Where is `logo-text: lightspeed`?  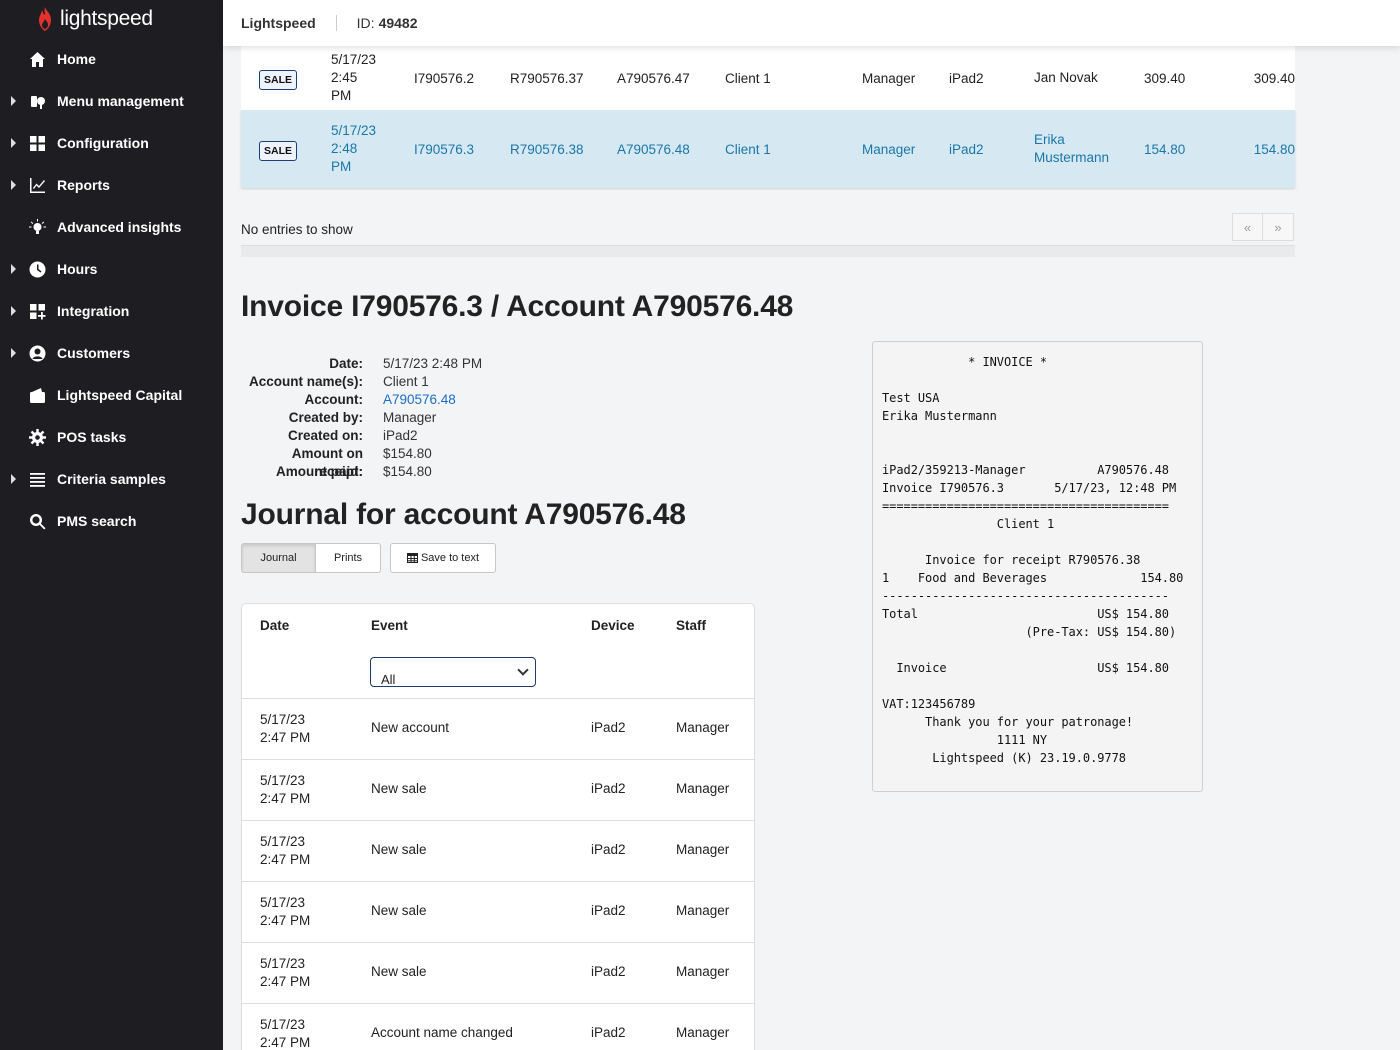 logo-text: lightspeed is located at coordinates (106, 18).